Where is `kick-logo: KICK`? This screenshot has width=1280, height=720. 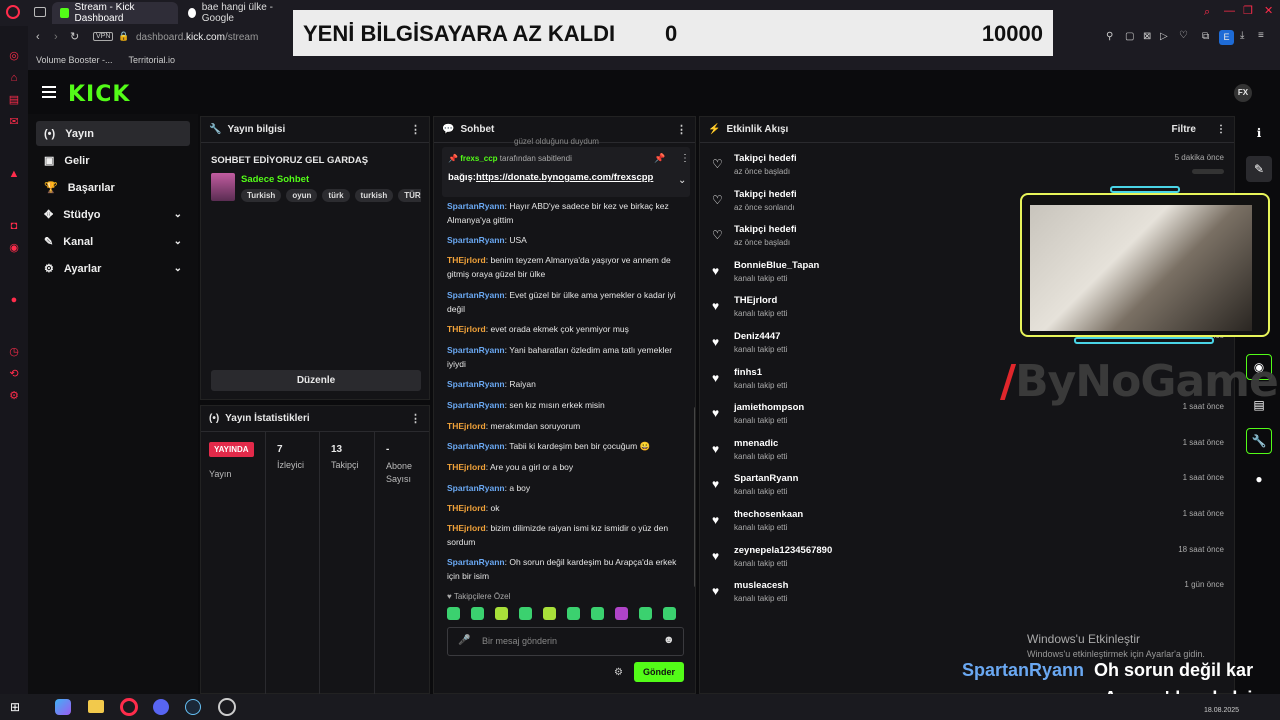 kick-logo: KICK is located at coordinates (99, 94).